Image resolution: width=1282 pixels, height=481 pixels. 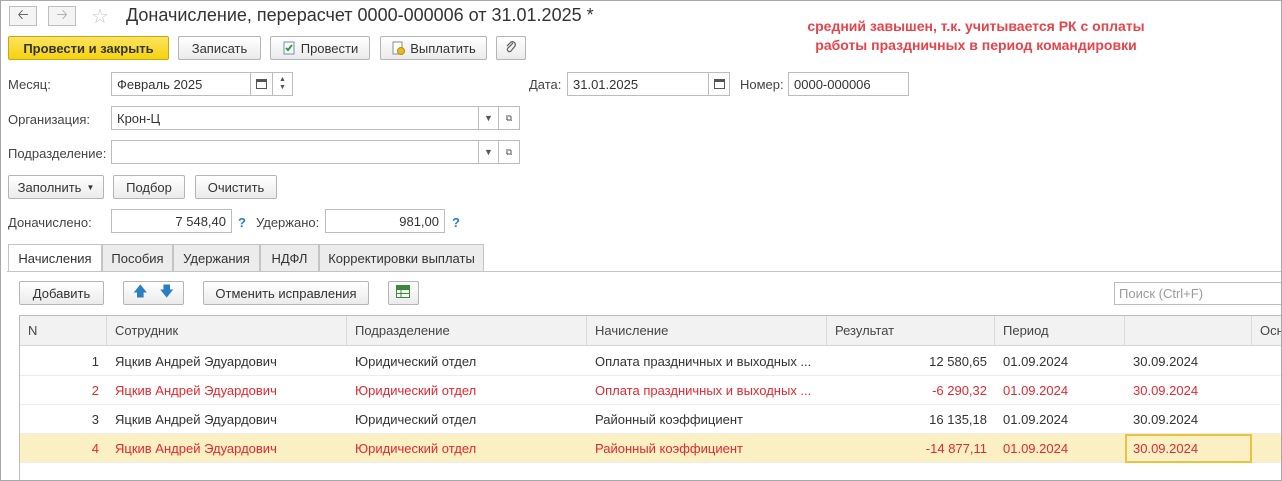 I want to click on result-cell: 16 135,18, so click(x=911, y=419).